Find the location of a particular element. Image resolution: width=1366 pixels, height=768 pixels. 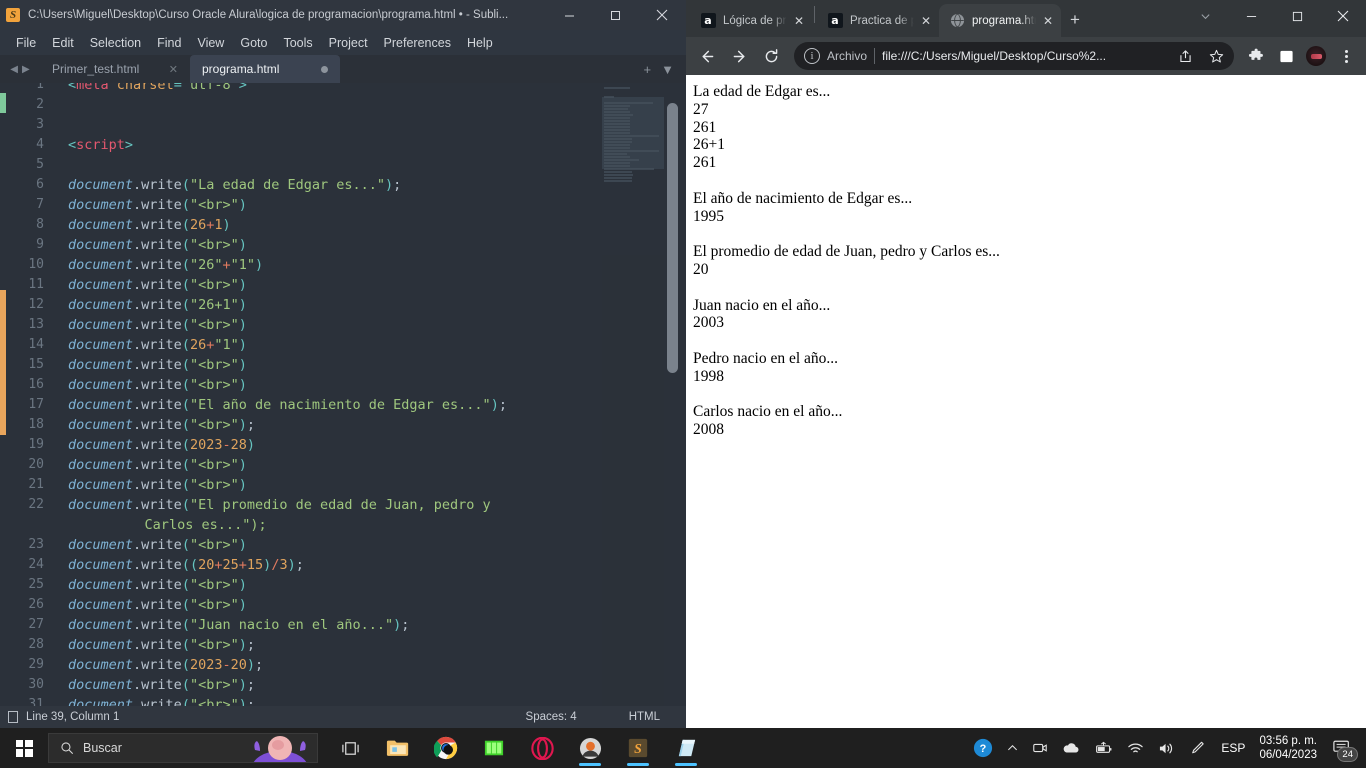

three-dot-menu-icon is located at coordinates (1346, 56).